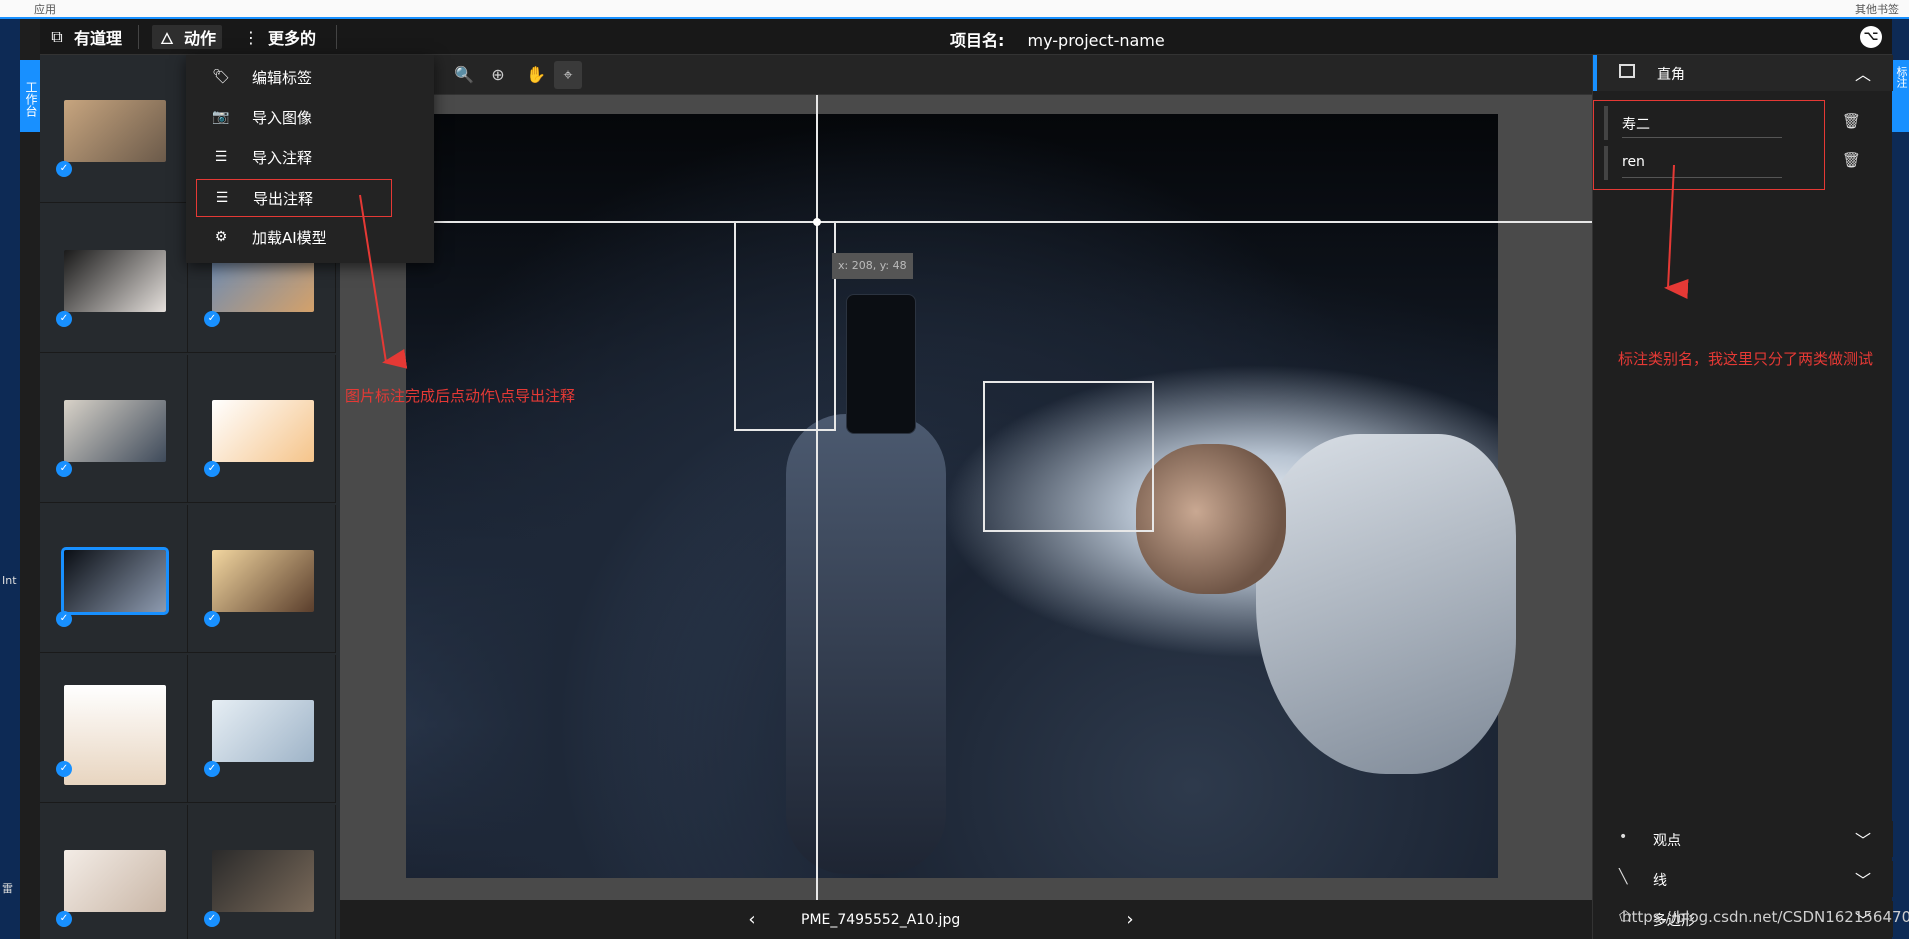 This screenshot has height=939, width=1909. Describe the element at coordinates (966, 75) in the screenshot. I see `canvas-toolbar: 🔍 ⊕ ✋ ⌖` at that location.